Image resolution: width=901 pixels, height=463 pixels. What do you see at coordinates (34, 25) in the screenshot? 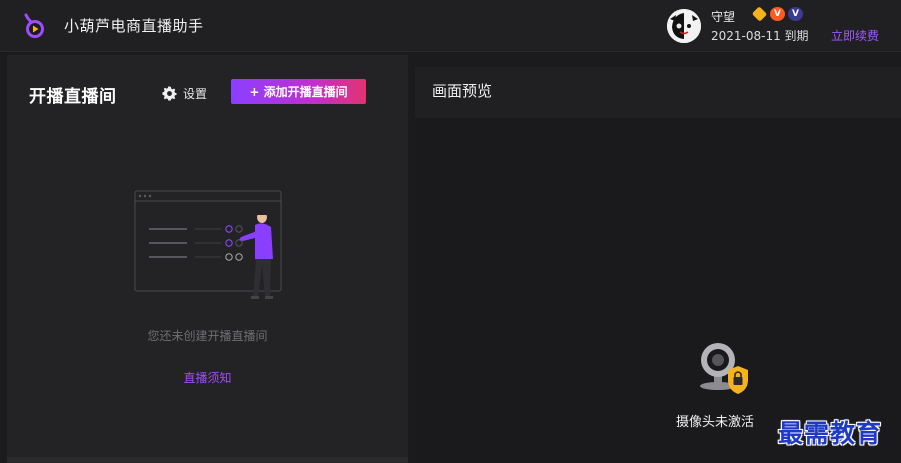
I see `app-logo-icon` at bounding box center [34, 25].